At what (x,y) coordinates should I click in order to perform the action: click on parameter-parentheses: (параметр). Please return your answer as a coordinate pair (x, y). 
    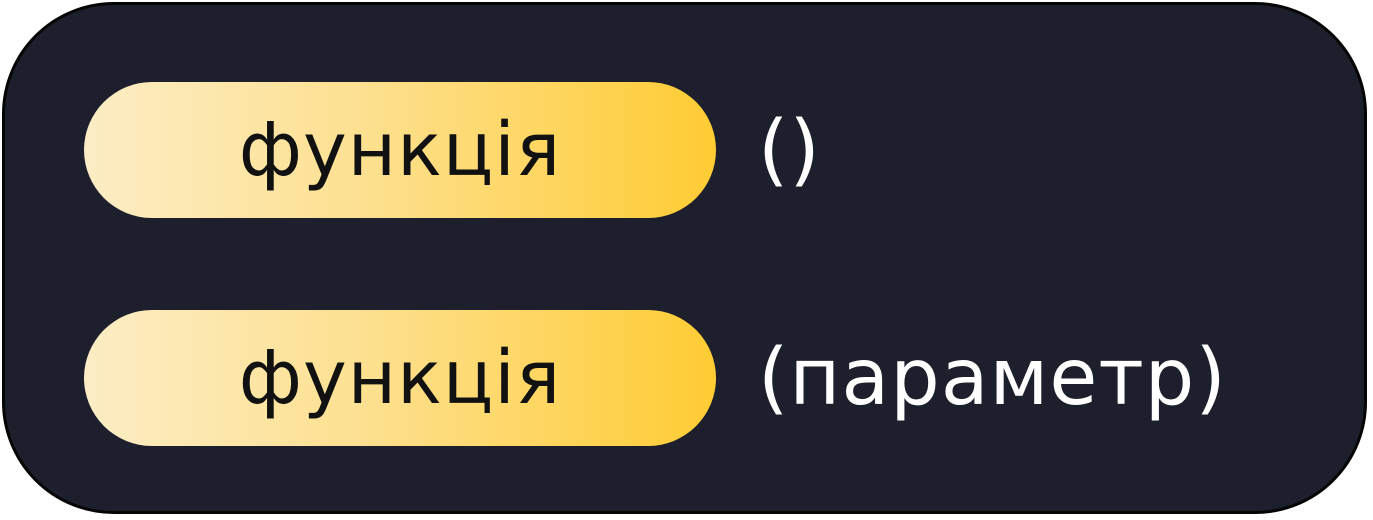
    Looking at the image, I should click on (992, 378).